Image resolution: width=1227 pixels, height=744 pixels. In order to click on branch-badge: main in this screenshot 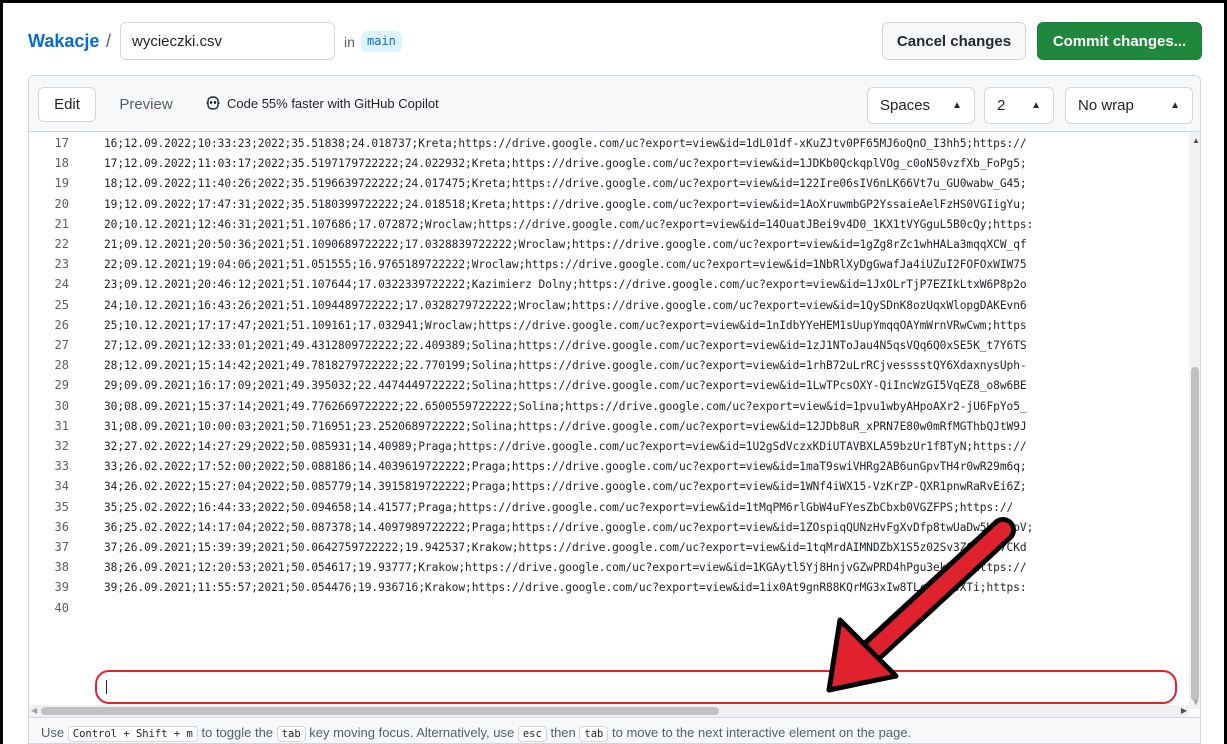, I will do `click(381, 41)`.